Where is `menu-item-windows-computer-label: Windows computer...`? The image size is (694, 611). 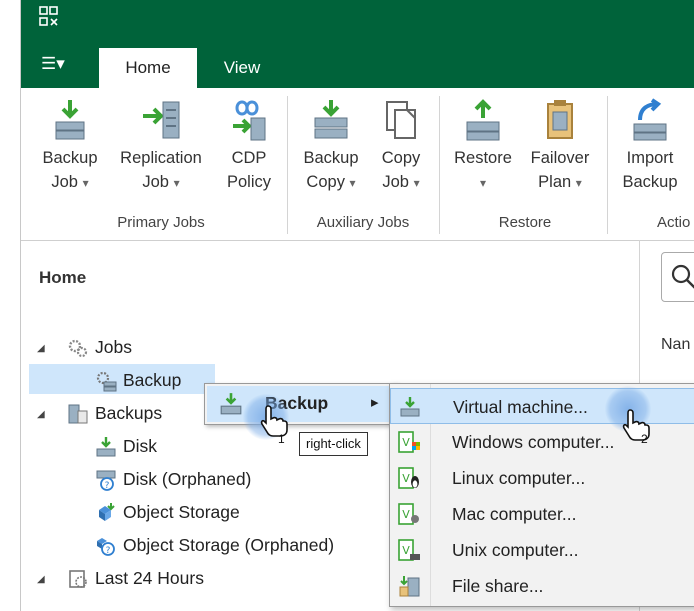 menu-item-windows-computer-label: Windows computer... is located at coordinates (533, 442).